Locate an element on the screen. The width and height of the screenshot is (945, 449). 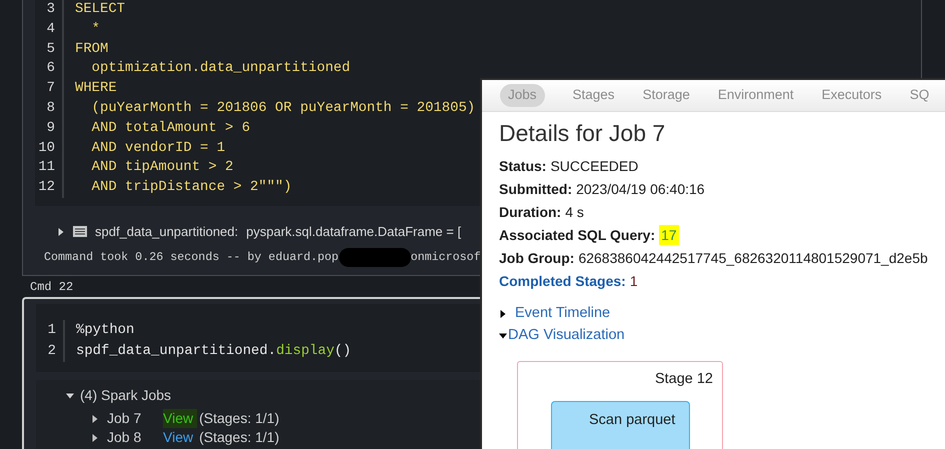
job-name: Job 7 is located at coordinates (124, 418).